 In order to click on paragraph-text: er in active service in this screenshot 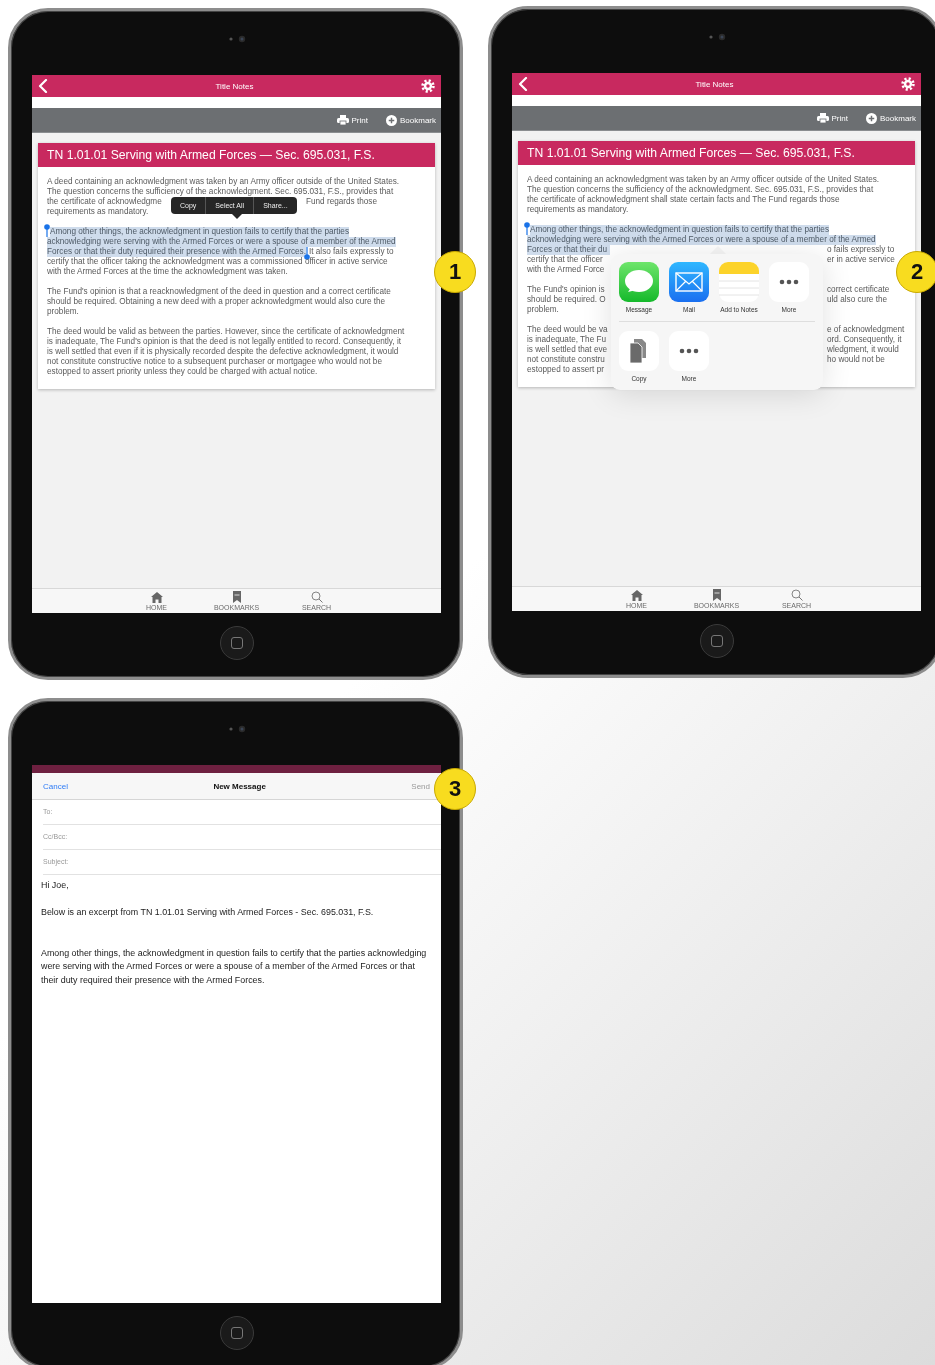, I will do `click(861, 260)`.